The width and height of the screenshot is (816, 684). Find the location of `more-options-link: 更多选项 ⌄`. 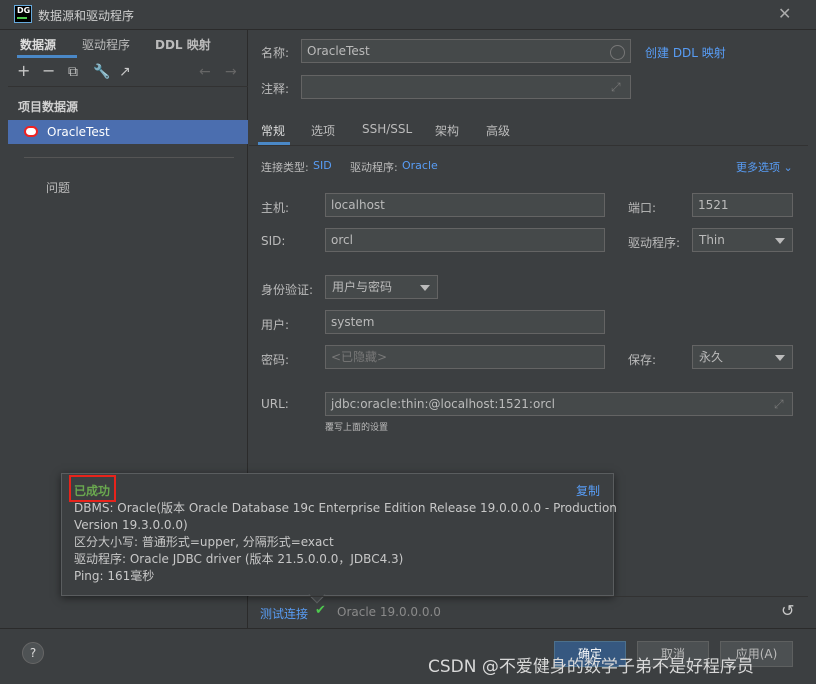

more-options-link: 更多选项 ⌄ is located at coordinates (764, 167).